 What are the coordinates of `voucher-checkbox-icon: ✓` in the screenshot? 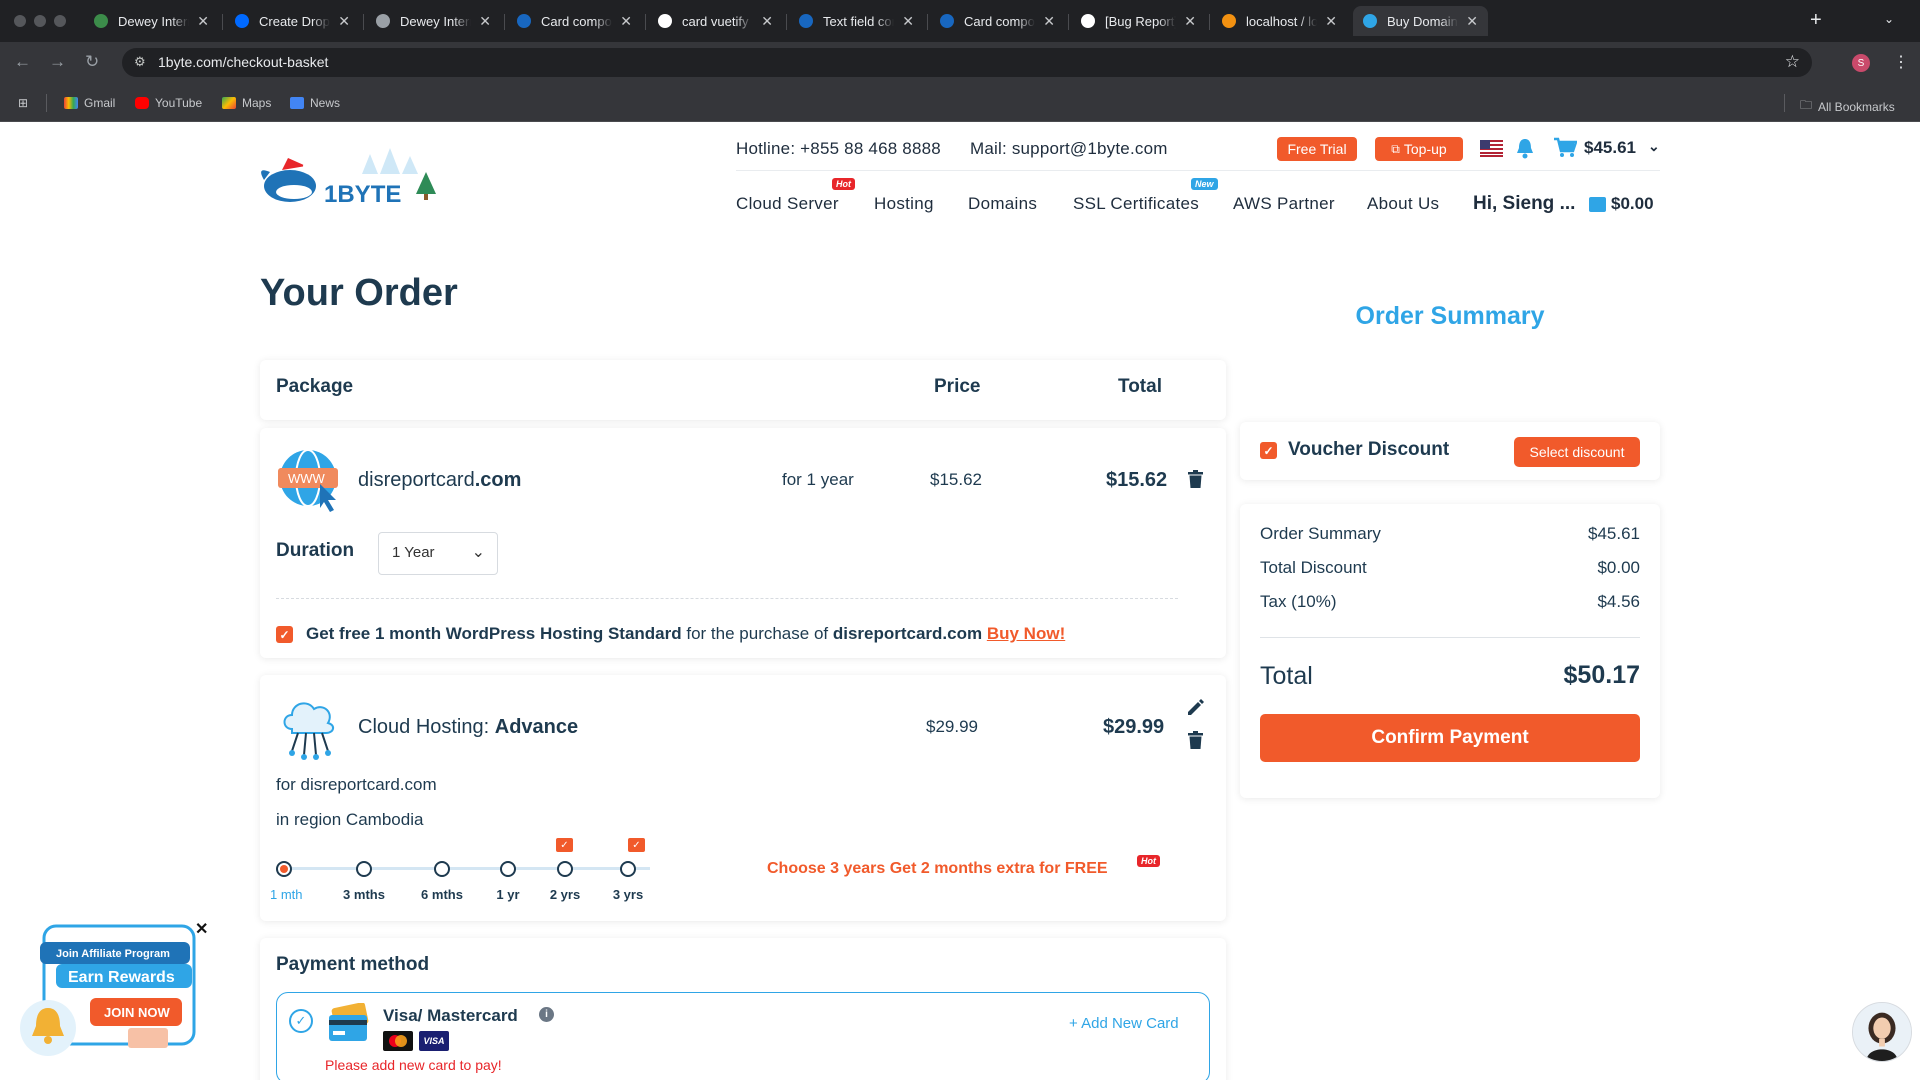 It's located at (1268, 450).